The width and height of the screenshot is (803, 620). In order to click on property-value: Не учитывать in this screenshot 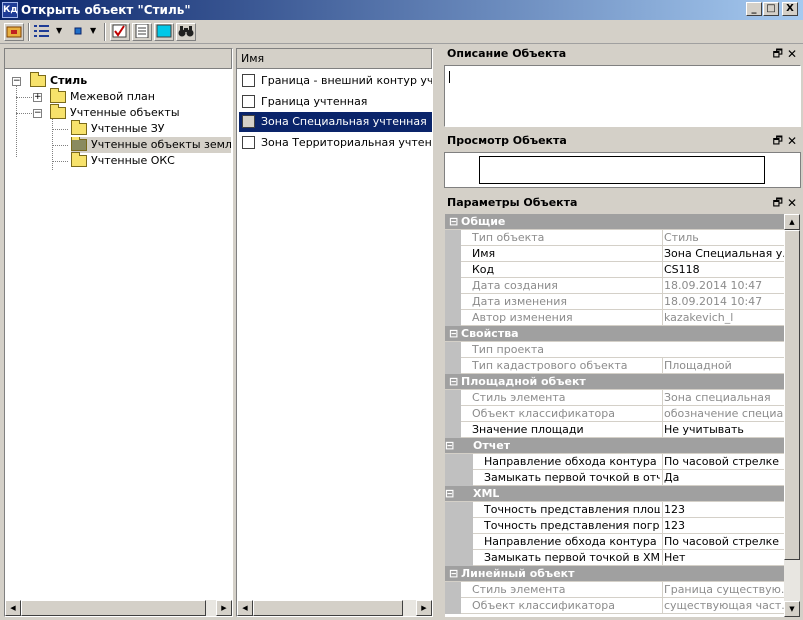, I will do `click(723, 430)`.